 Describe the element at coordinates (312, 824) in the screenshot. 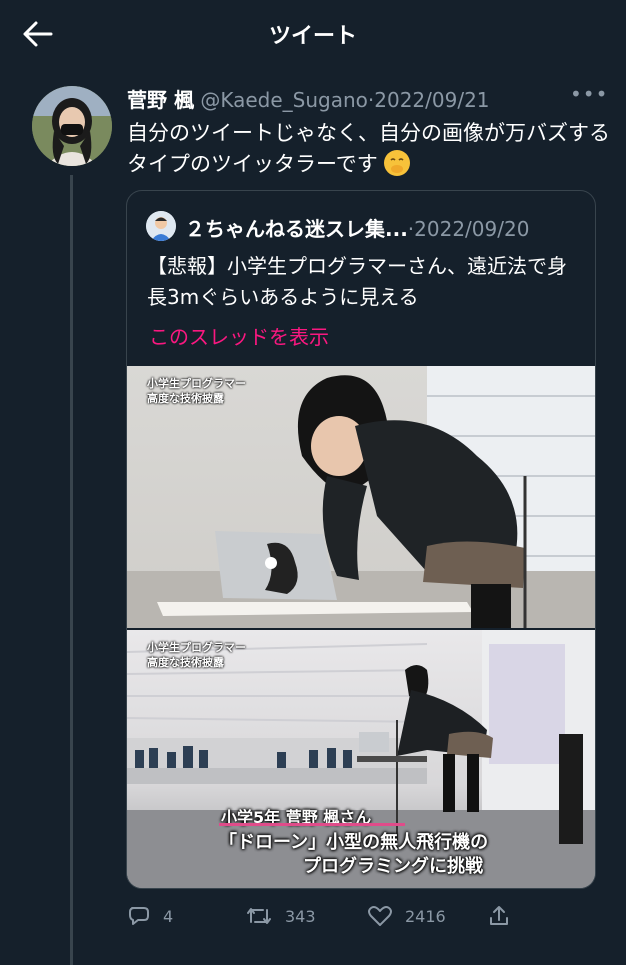

I see `subtitle-underline` at that location.